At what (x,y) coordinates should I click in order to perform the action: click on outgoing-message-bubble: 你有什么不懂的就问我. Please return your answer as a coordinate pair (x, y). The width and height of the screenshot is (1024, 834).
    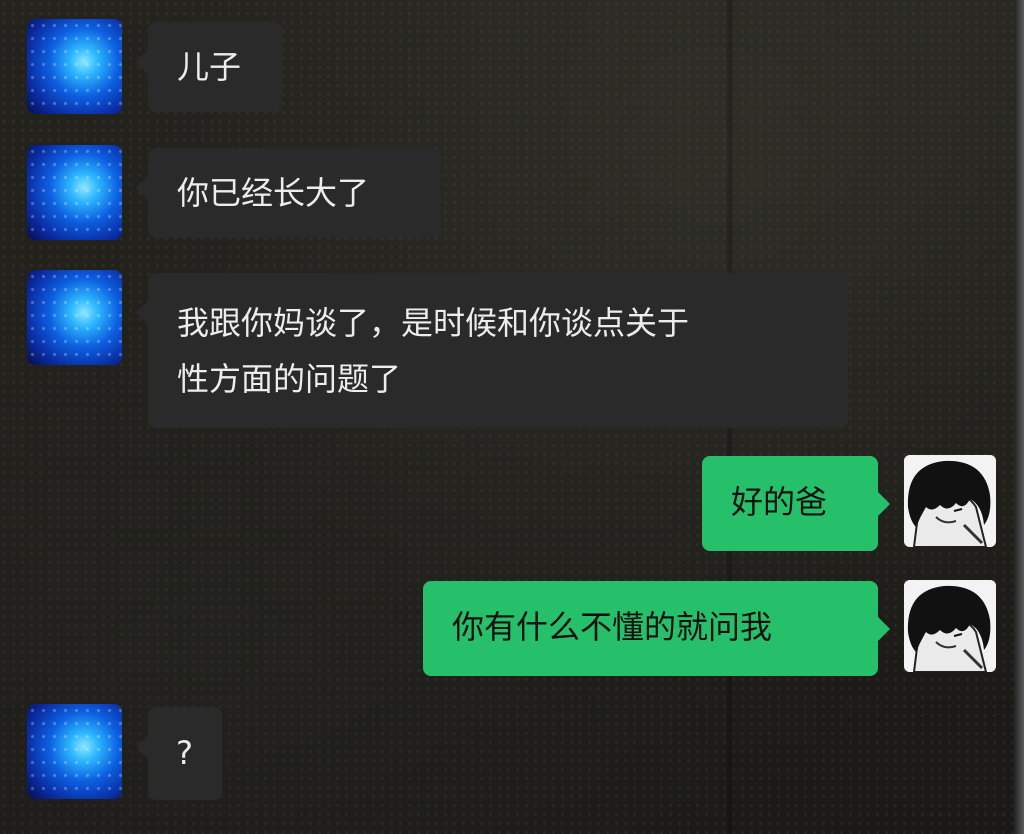
    Looking at the image, I should click on (656, 628).